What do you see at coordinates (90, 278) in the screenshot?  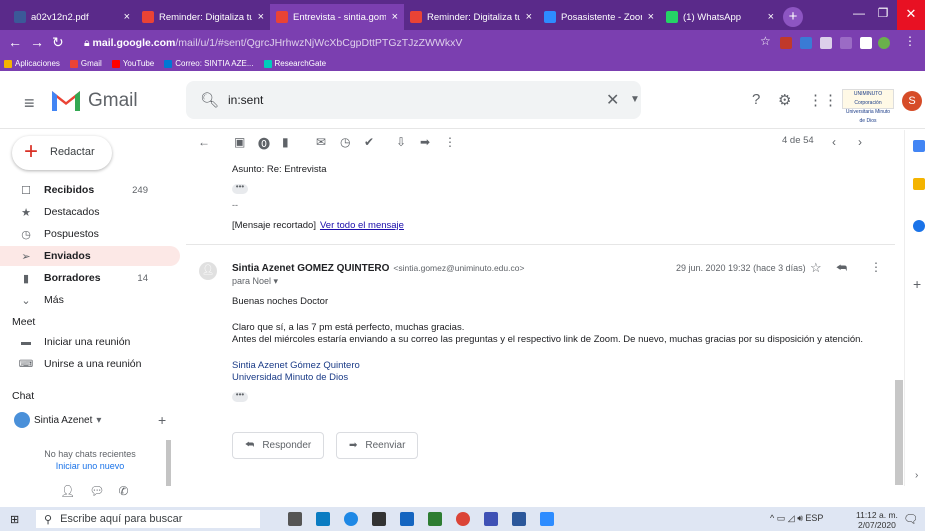 I see `sidebar-item-drafts: ▮ Borradores 14` at bounding box center [90, 278].